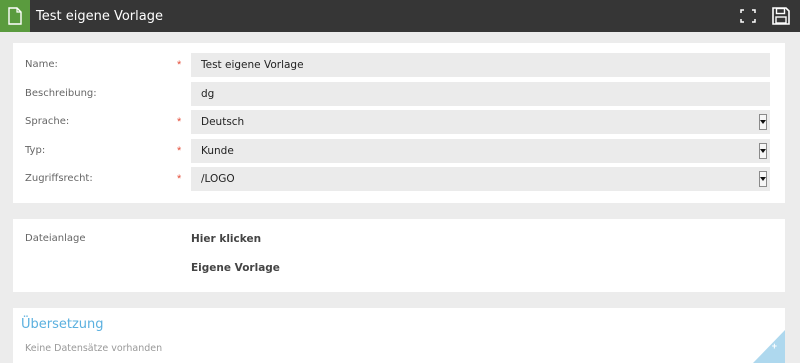 The width and height of the screenshot is (800, 363). What do you see at coordinates (15, 16) in the screenshot?
I see `document-icon` at bounding box center [15, 16].